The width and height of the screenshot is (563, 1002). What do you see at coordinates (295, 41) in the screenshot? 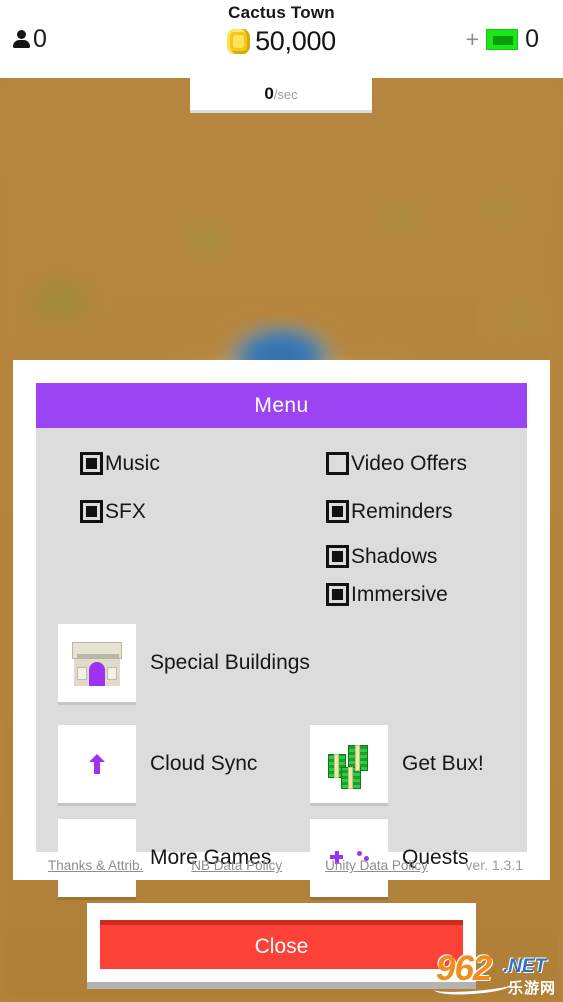
I see `coin-amount: 50,000` at bounding box center [295, 41].